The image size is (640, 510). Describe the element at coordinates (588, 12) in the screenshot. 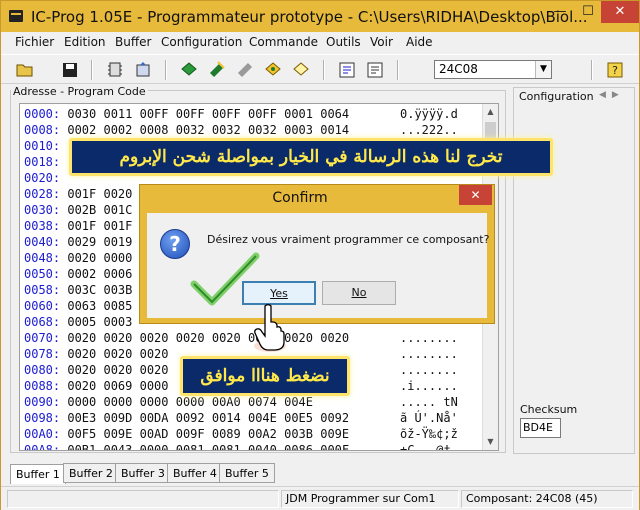

I see `maximize-button: ☐` at that location.